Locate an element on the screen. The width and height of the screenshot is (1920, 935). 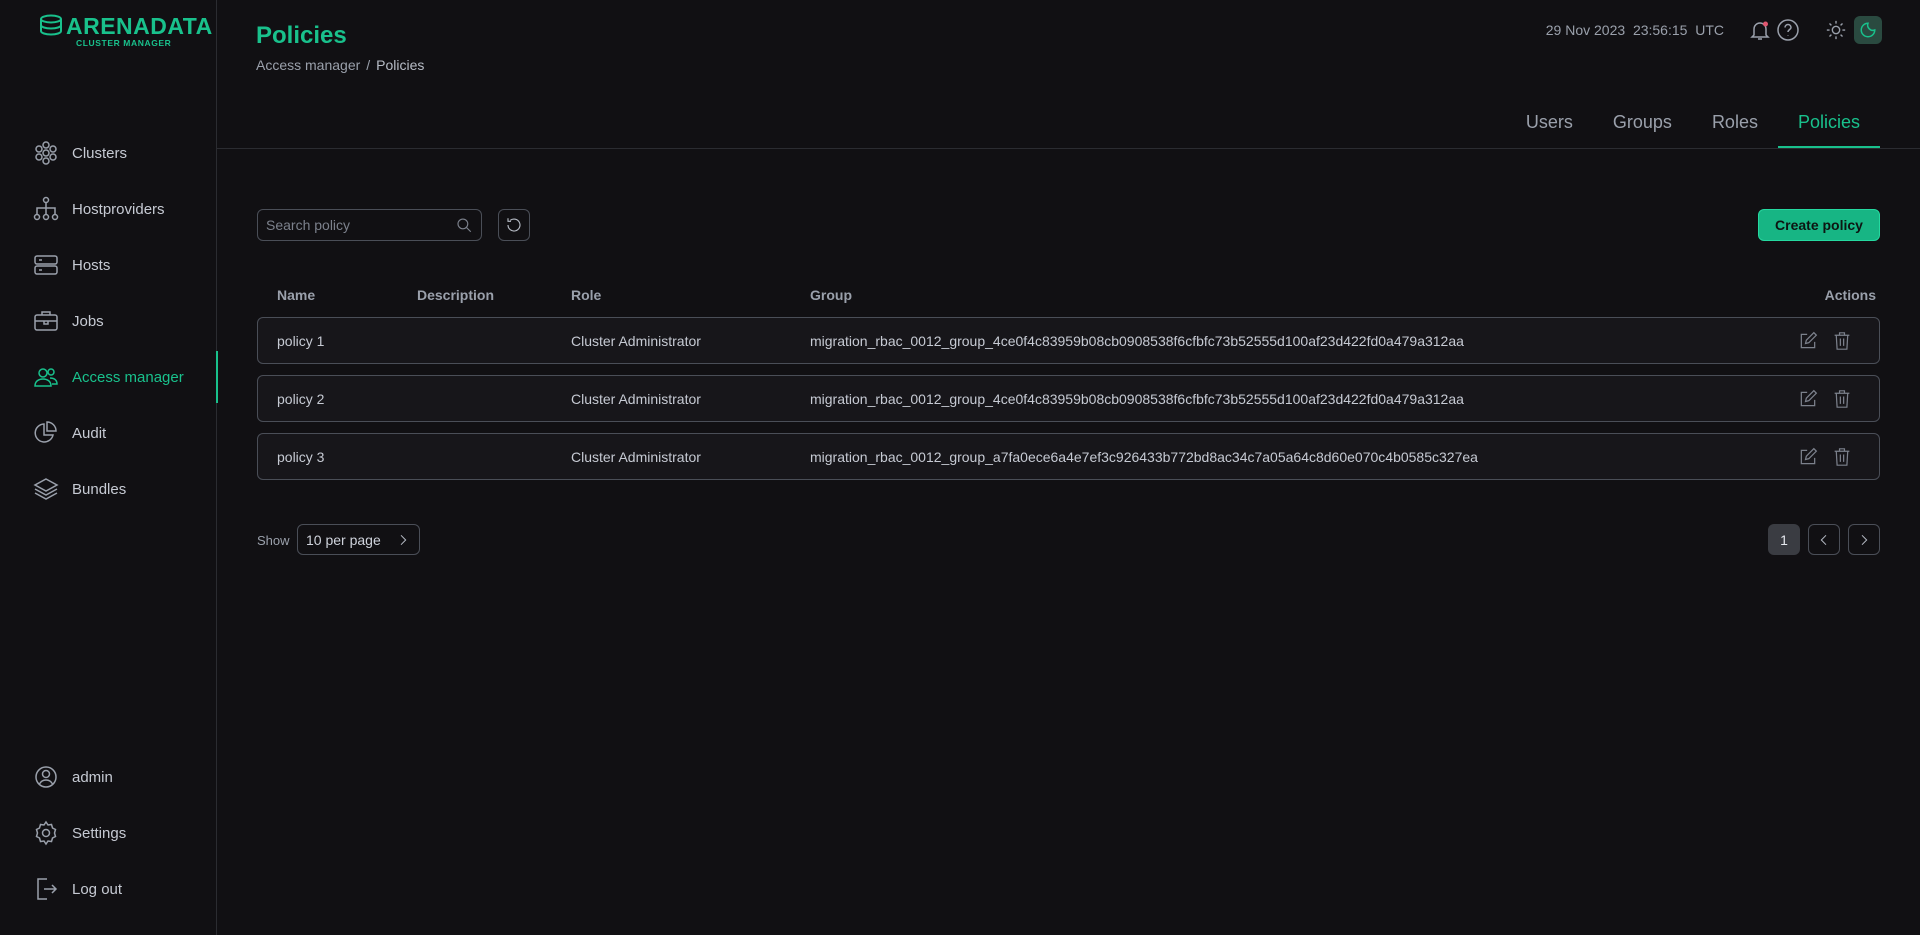
page-button-current: 1 is located at coordinates (1784, 539).